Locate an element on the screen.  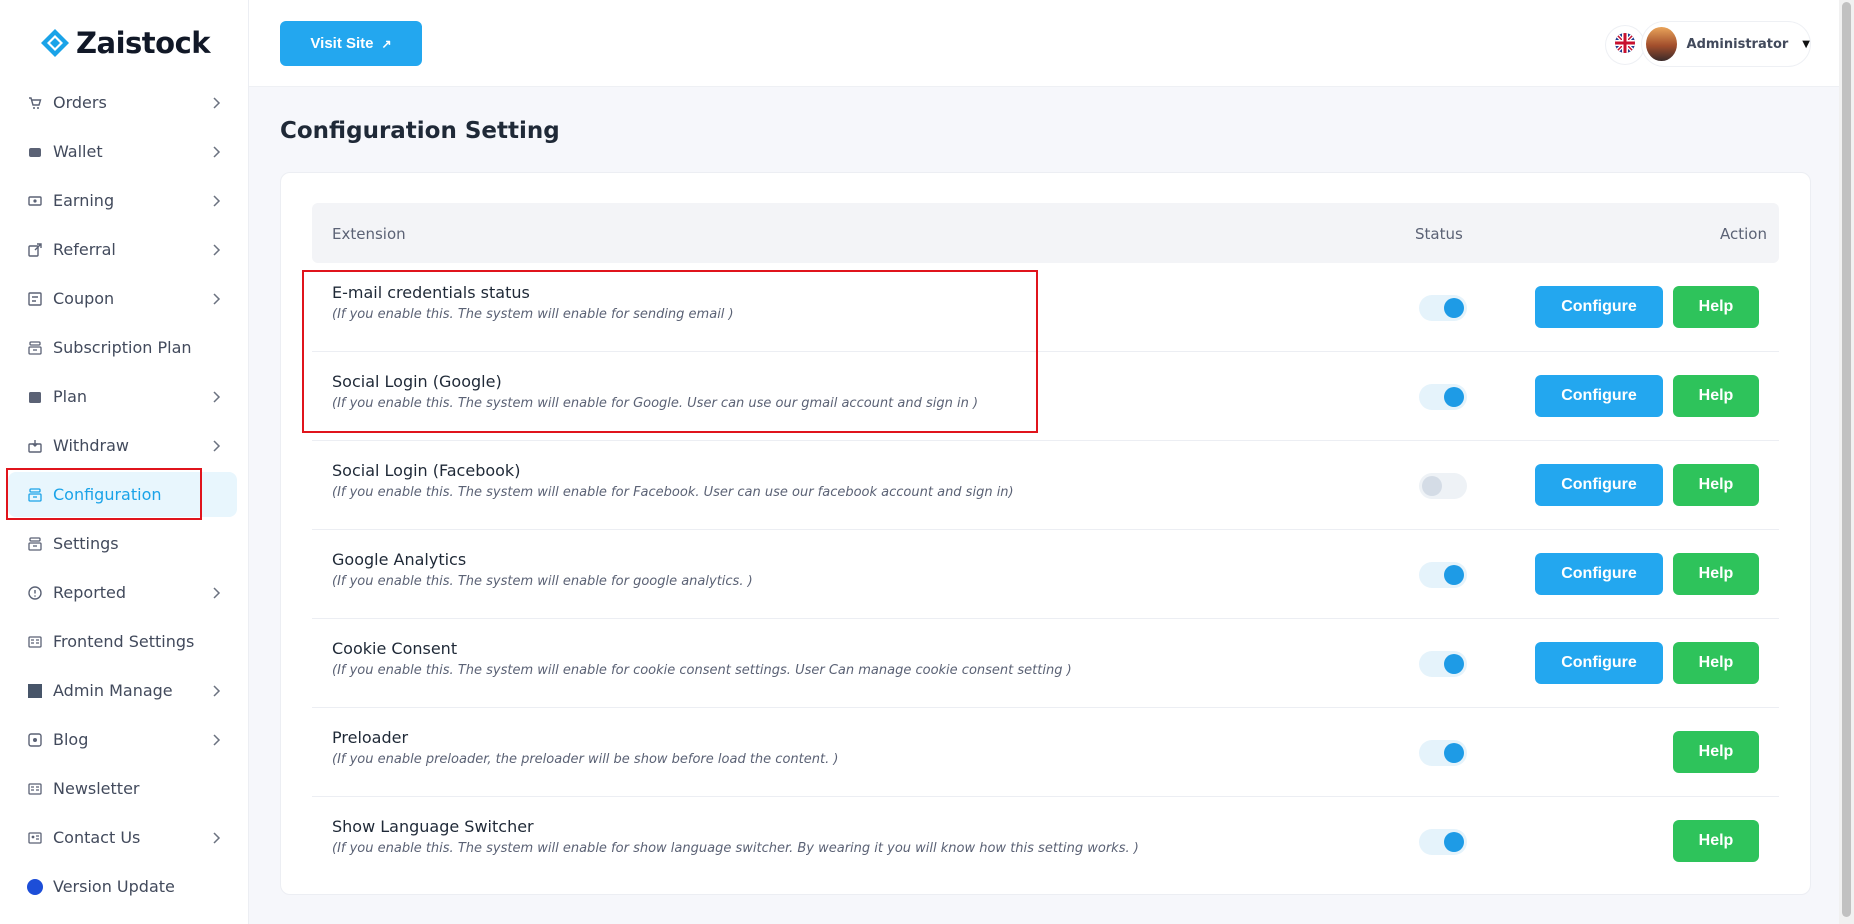
coupon-icon is located at coordinates (35, 299).